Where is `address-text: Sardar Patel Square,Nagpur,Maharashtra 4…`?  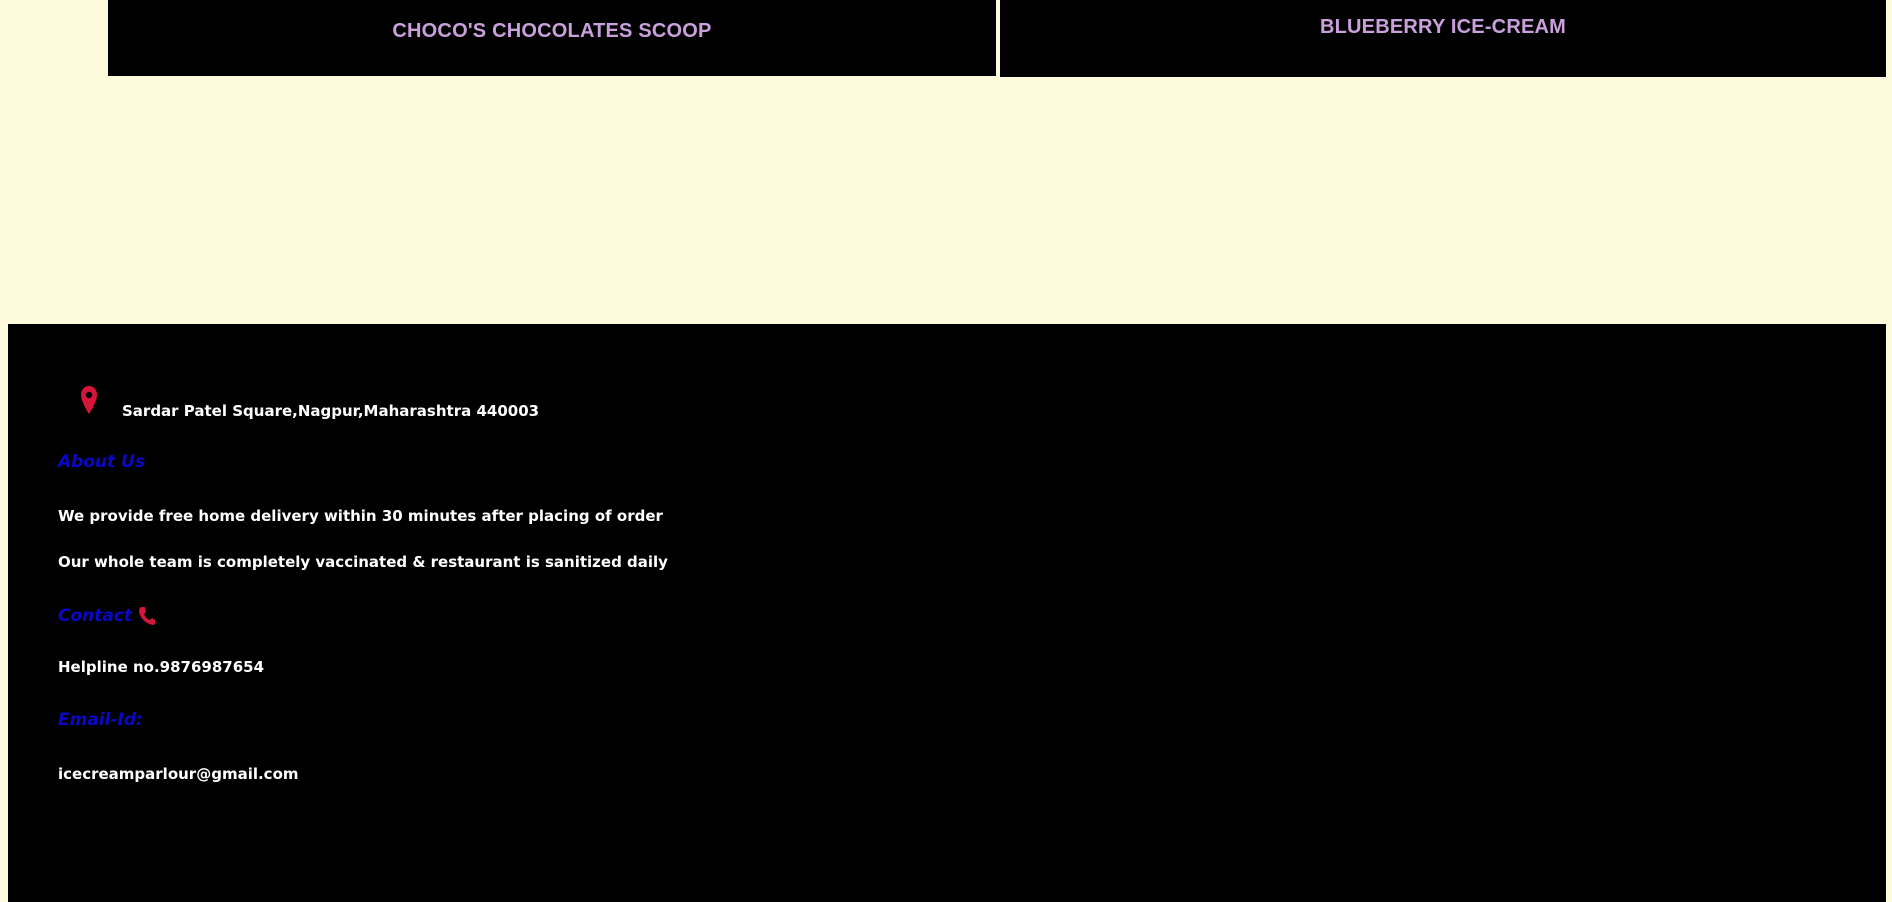 address-text: Sardar Patel Square,Nagpur,Maharashtra 4… is located at coordinates (331, 411).